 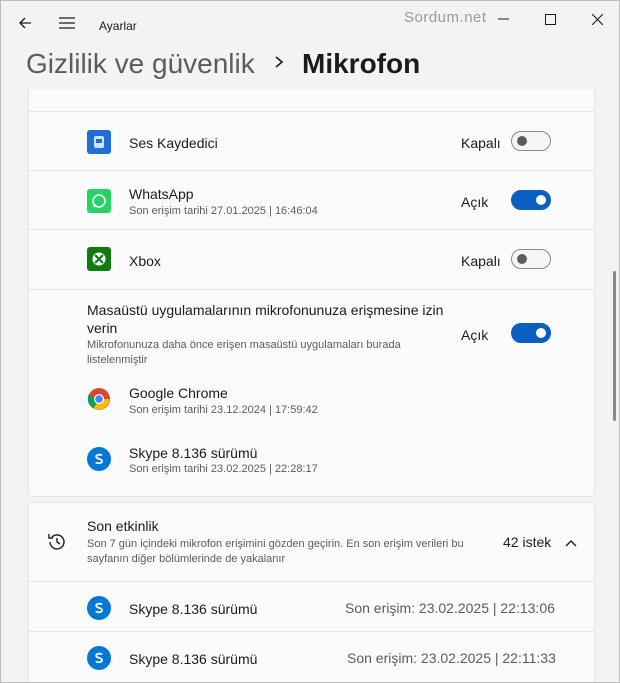 I want to click on xbox-icon, so click(x=99, y=259).